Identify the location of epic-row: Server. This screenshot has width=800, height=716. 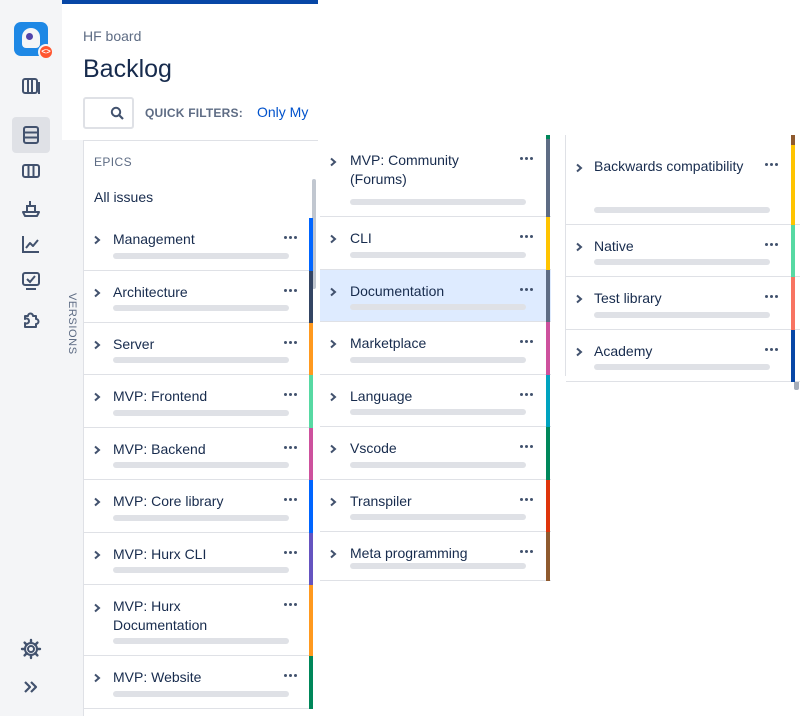
(198, 349).